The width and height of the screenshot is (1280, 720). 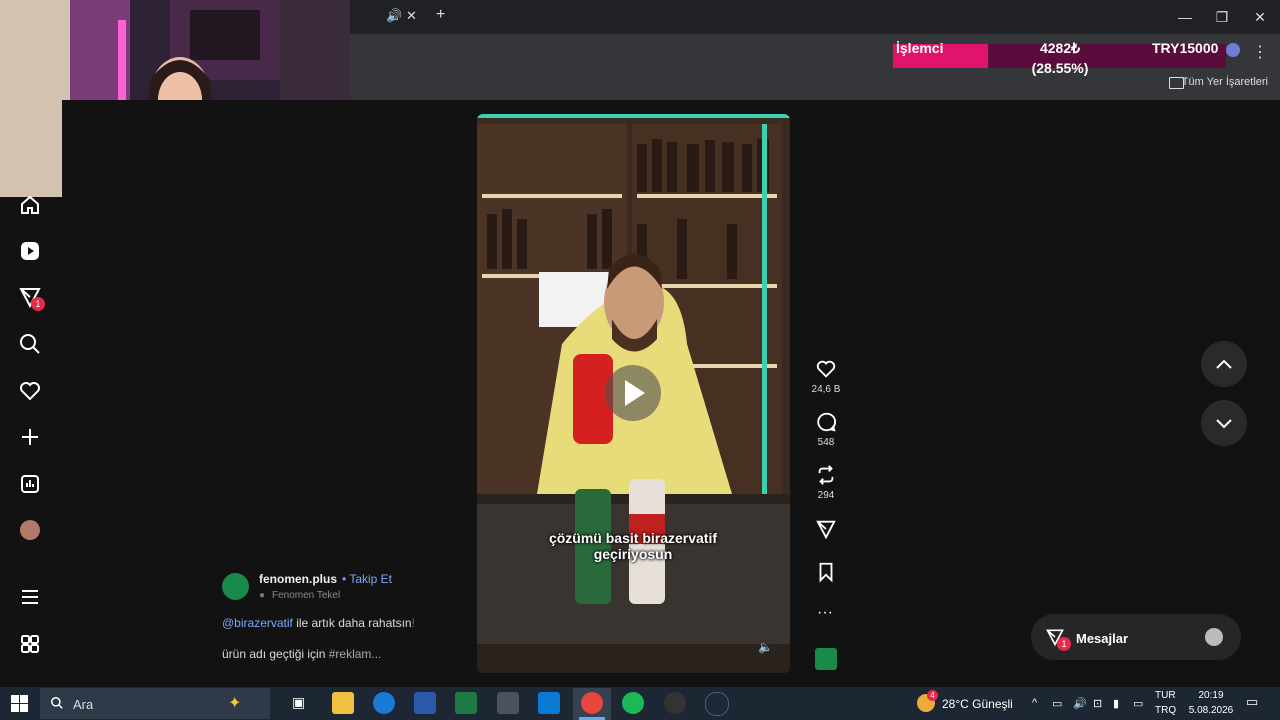 I want to click on next-post-button, so click(x=1224, y=423).